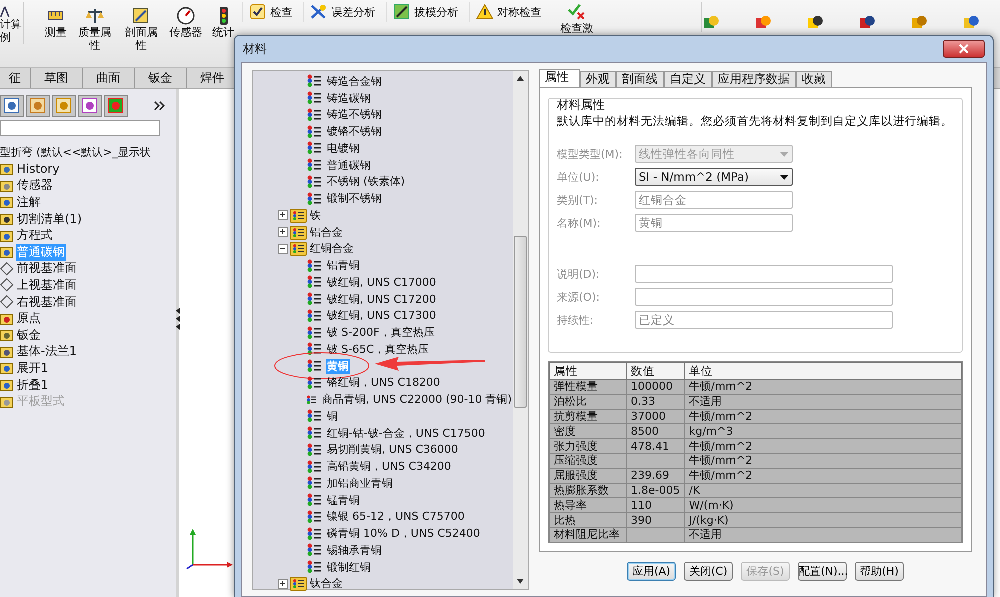  I want to click on tab: 外观, so click(598, 79).